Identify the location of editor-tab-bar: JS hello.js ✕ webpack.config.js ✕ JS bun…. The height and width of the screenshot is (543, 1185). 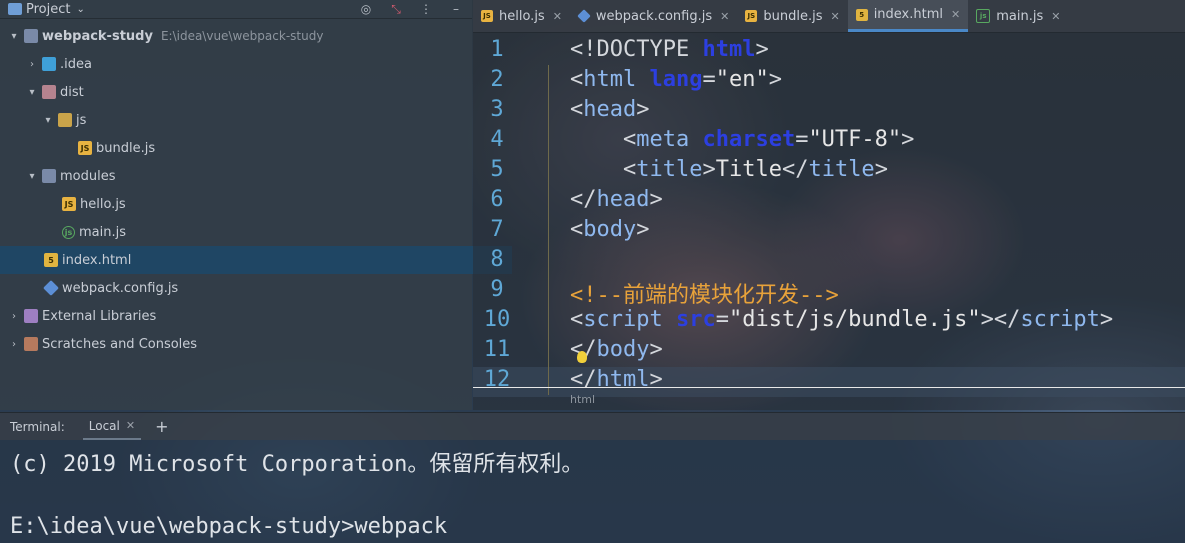
(829, 16).